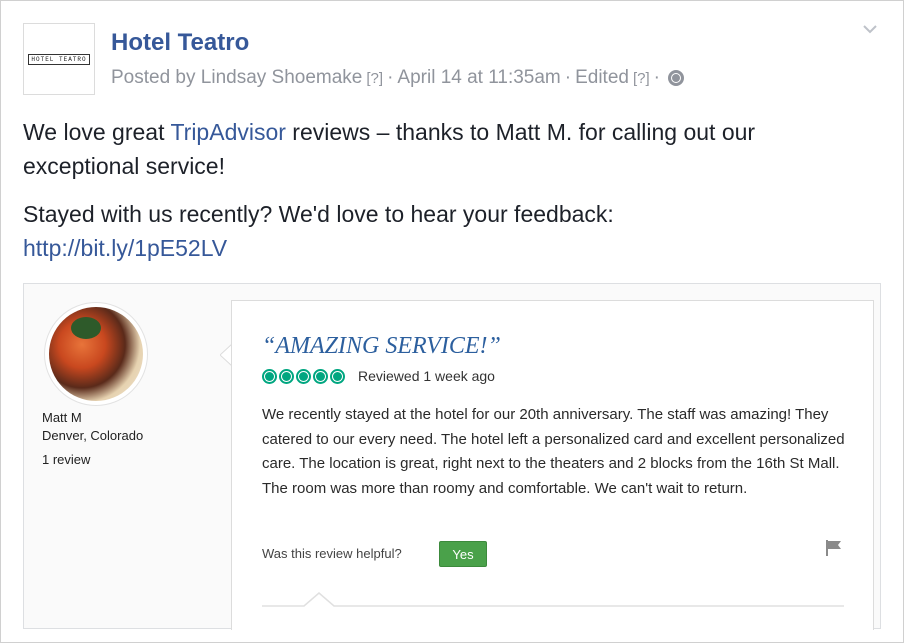  I want to click on rating-bubbles, so click(303, 376).